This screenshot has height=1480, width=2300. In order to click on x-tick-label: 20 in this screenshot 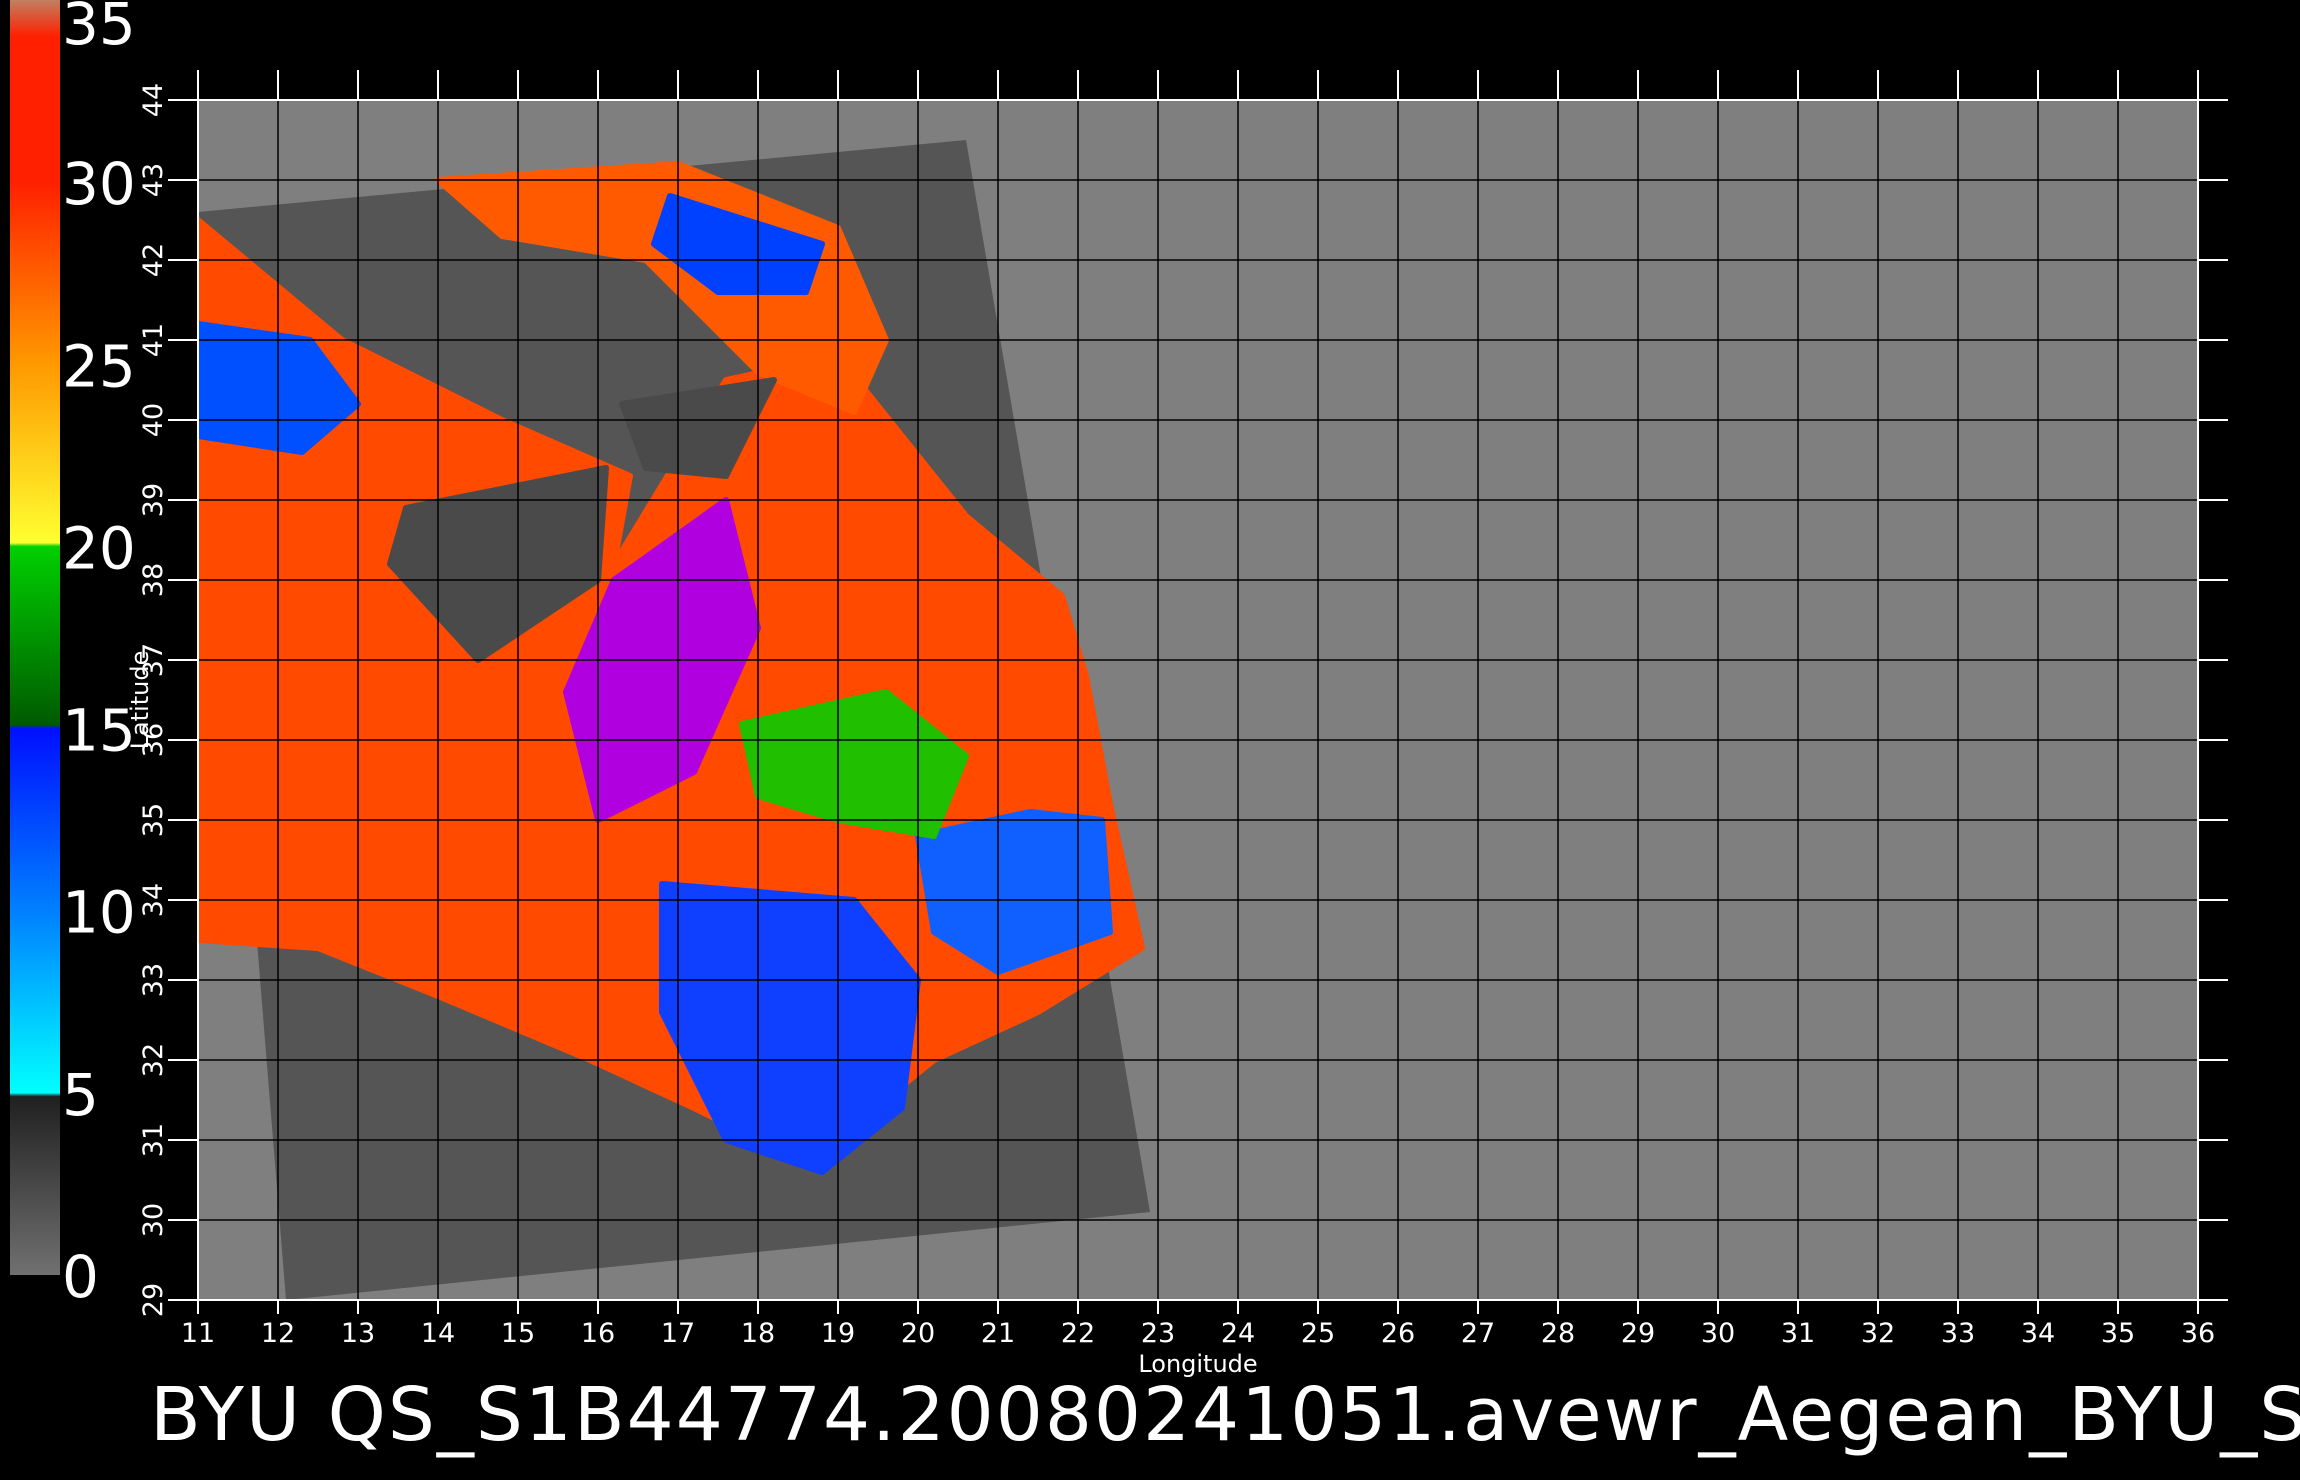, I will do `click(918, 1333)`.